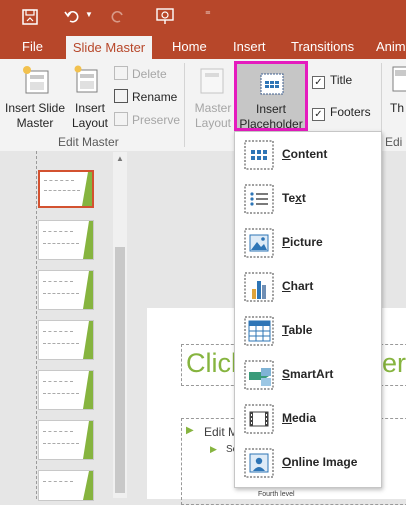 This screenshot has width=406, height=505. Describe the element at coordinates (259, 155) in the screenshot. I see `content-placeholder-icon` at that location.